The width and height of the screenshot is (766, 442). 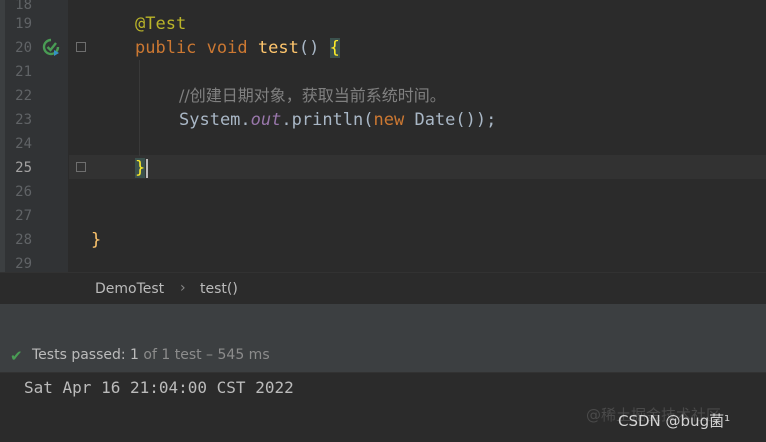 What do you see at coordinates (227, 48) in the screenshot?
I see `keyword-void: void` at bounding box center [227, 48].